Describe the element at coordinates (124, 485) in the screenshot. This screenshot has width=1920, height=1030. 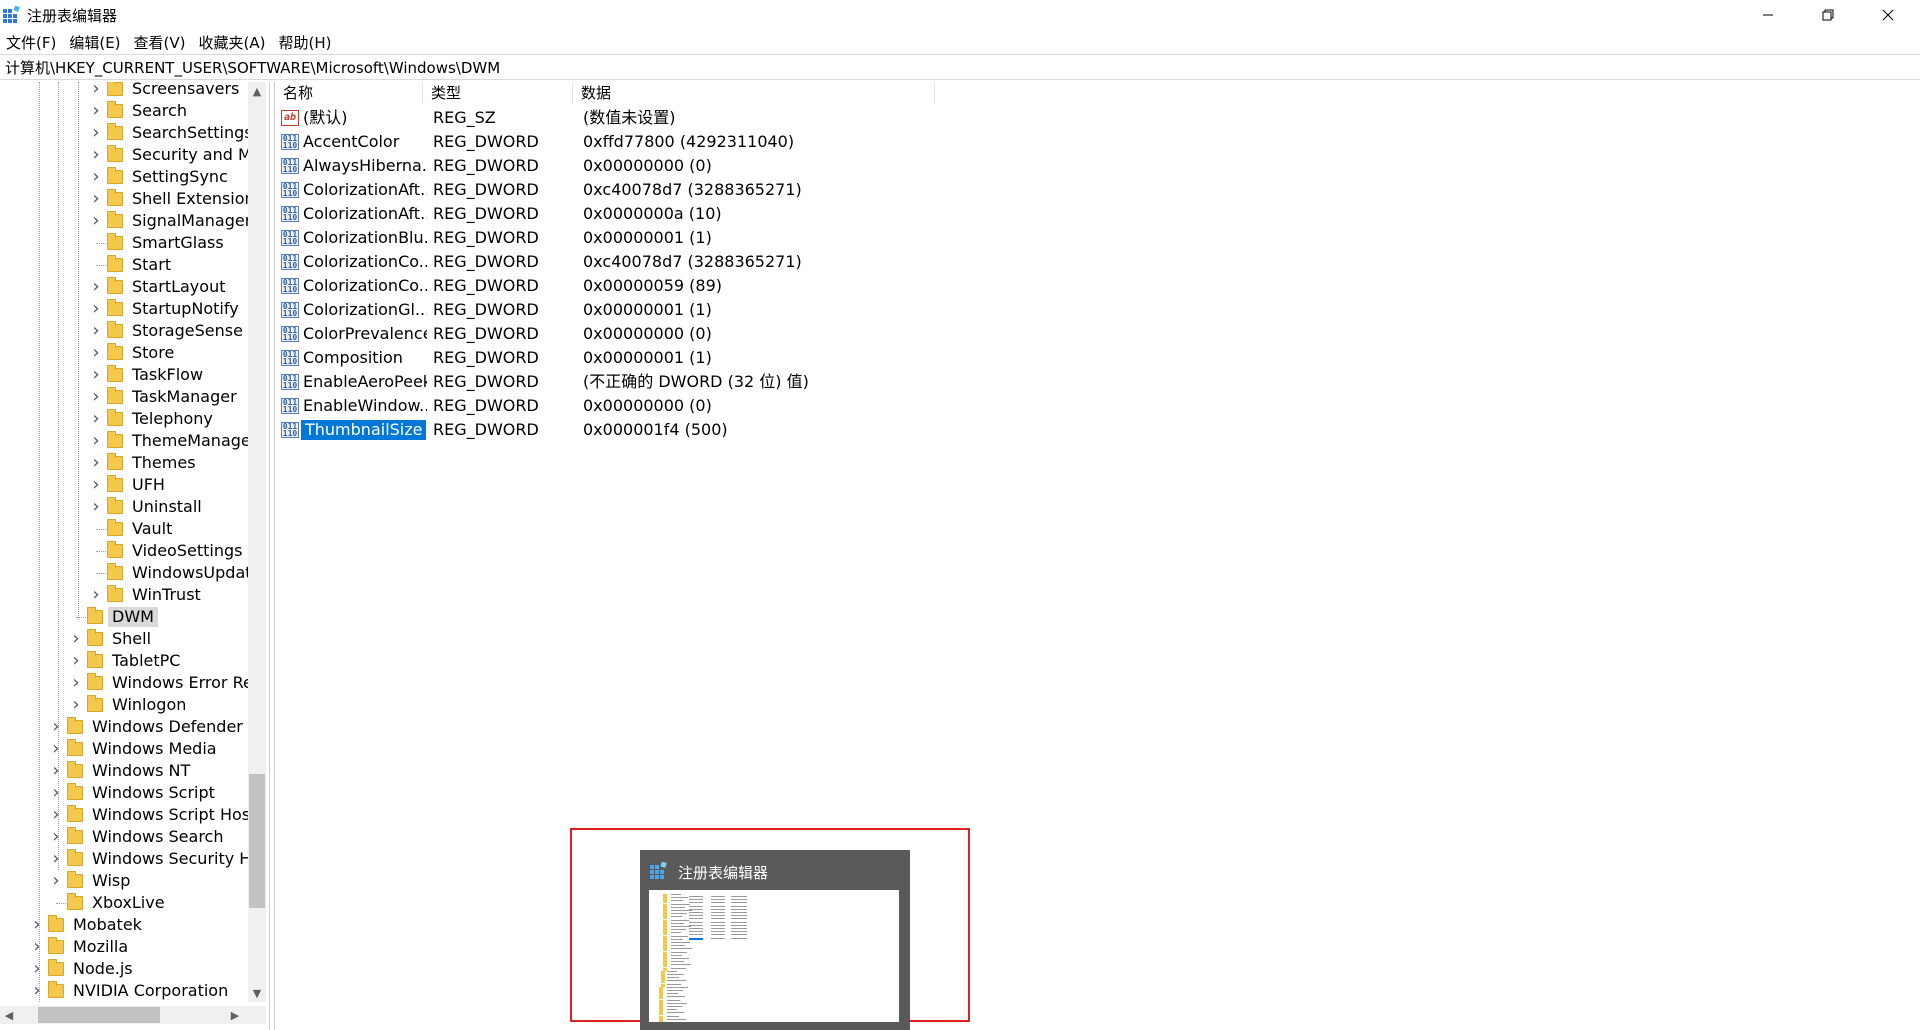
I see `tree-item: › UFH` at that location.